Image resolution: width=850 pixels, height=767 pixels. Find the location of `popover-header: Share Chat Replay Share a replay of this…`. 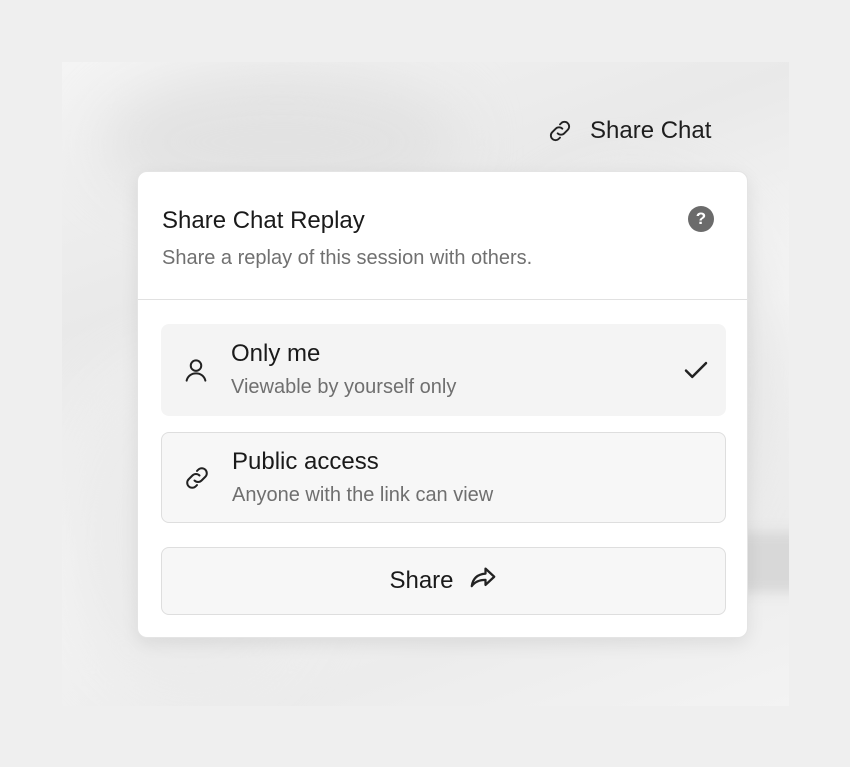

popover-header: Share Chat Replay Share a replay of this… is located at coordinates (442, 236).